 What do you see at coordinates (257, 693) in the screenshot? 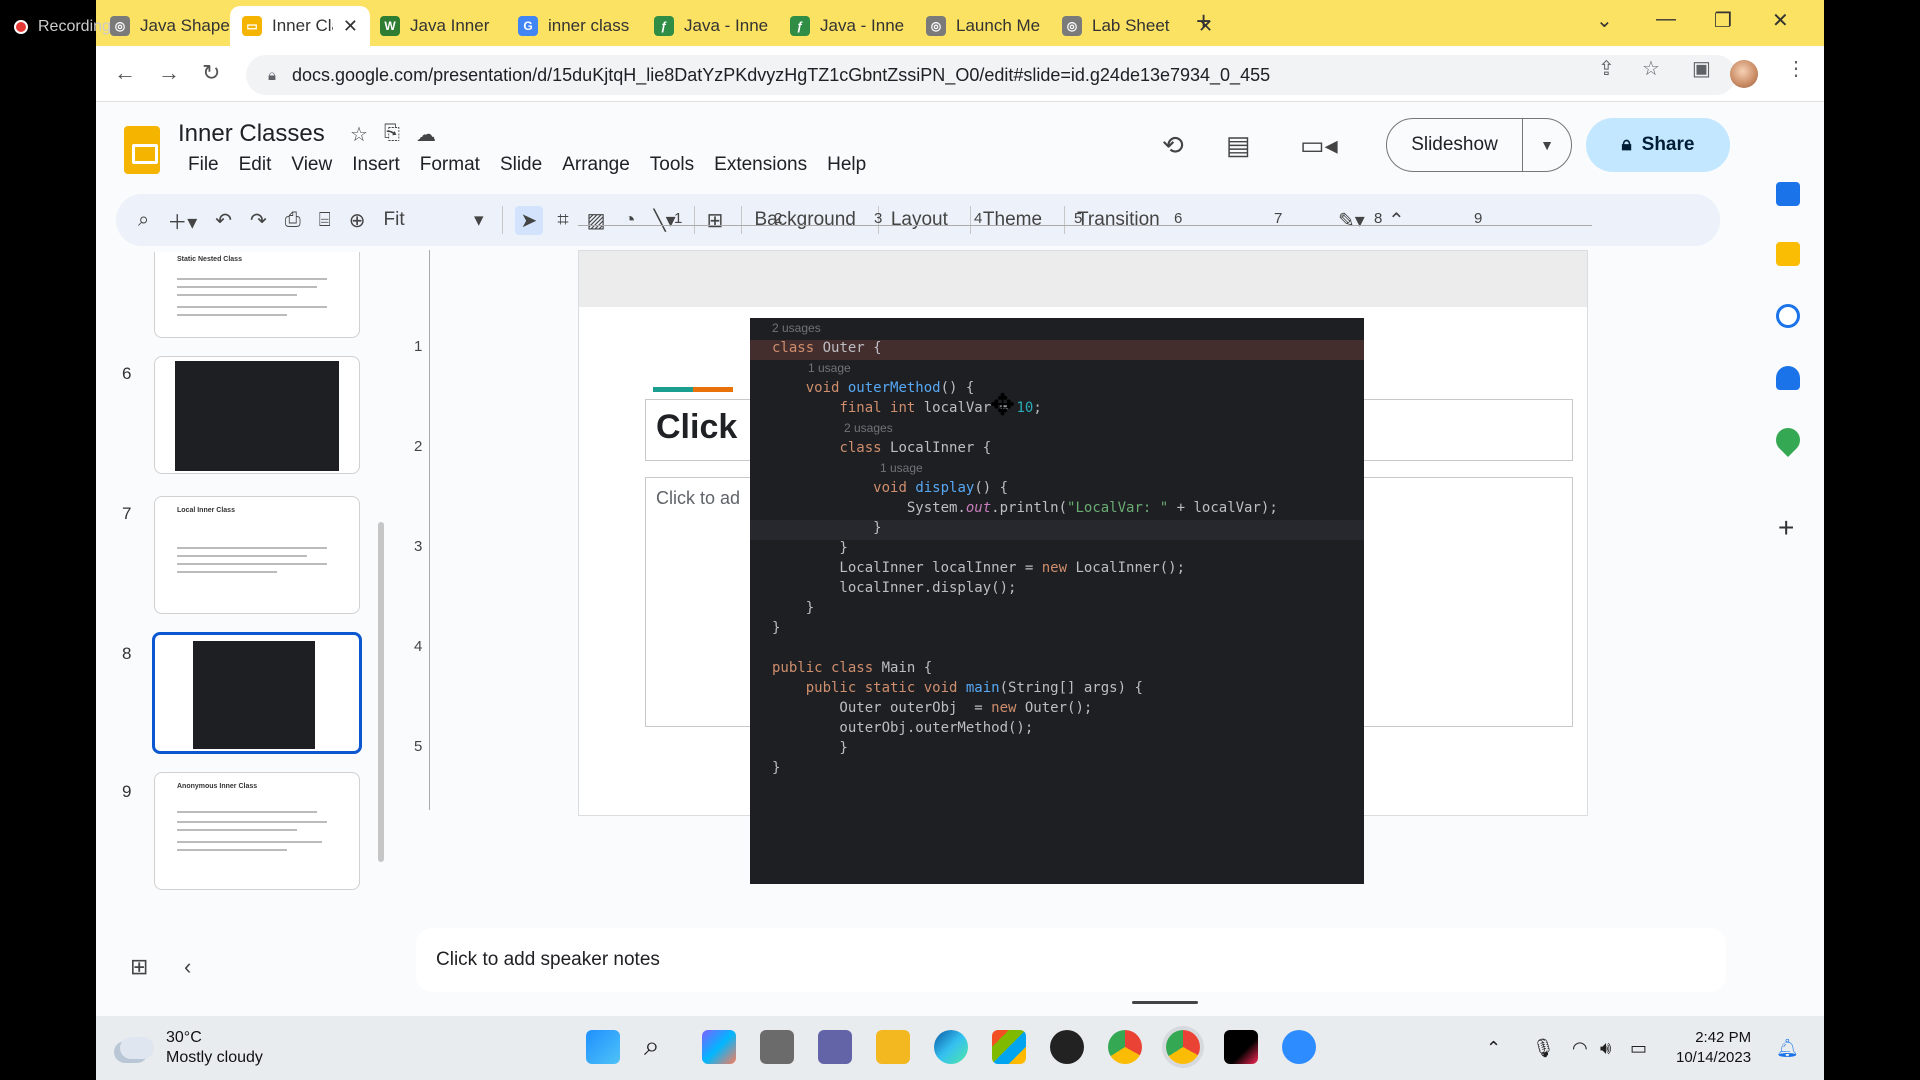
I see `slide-thumbnail-8-selected` at bounding box center [257, 693].